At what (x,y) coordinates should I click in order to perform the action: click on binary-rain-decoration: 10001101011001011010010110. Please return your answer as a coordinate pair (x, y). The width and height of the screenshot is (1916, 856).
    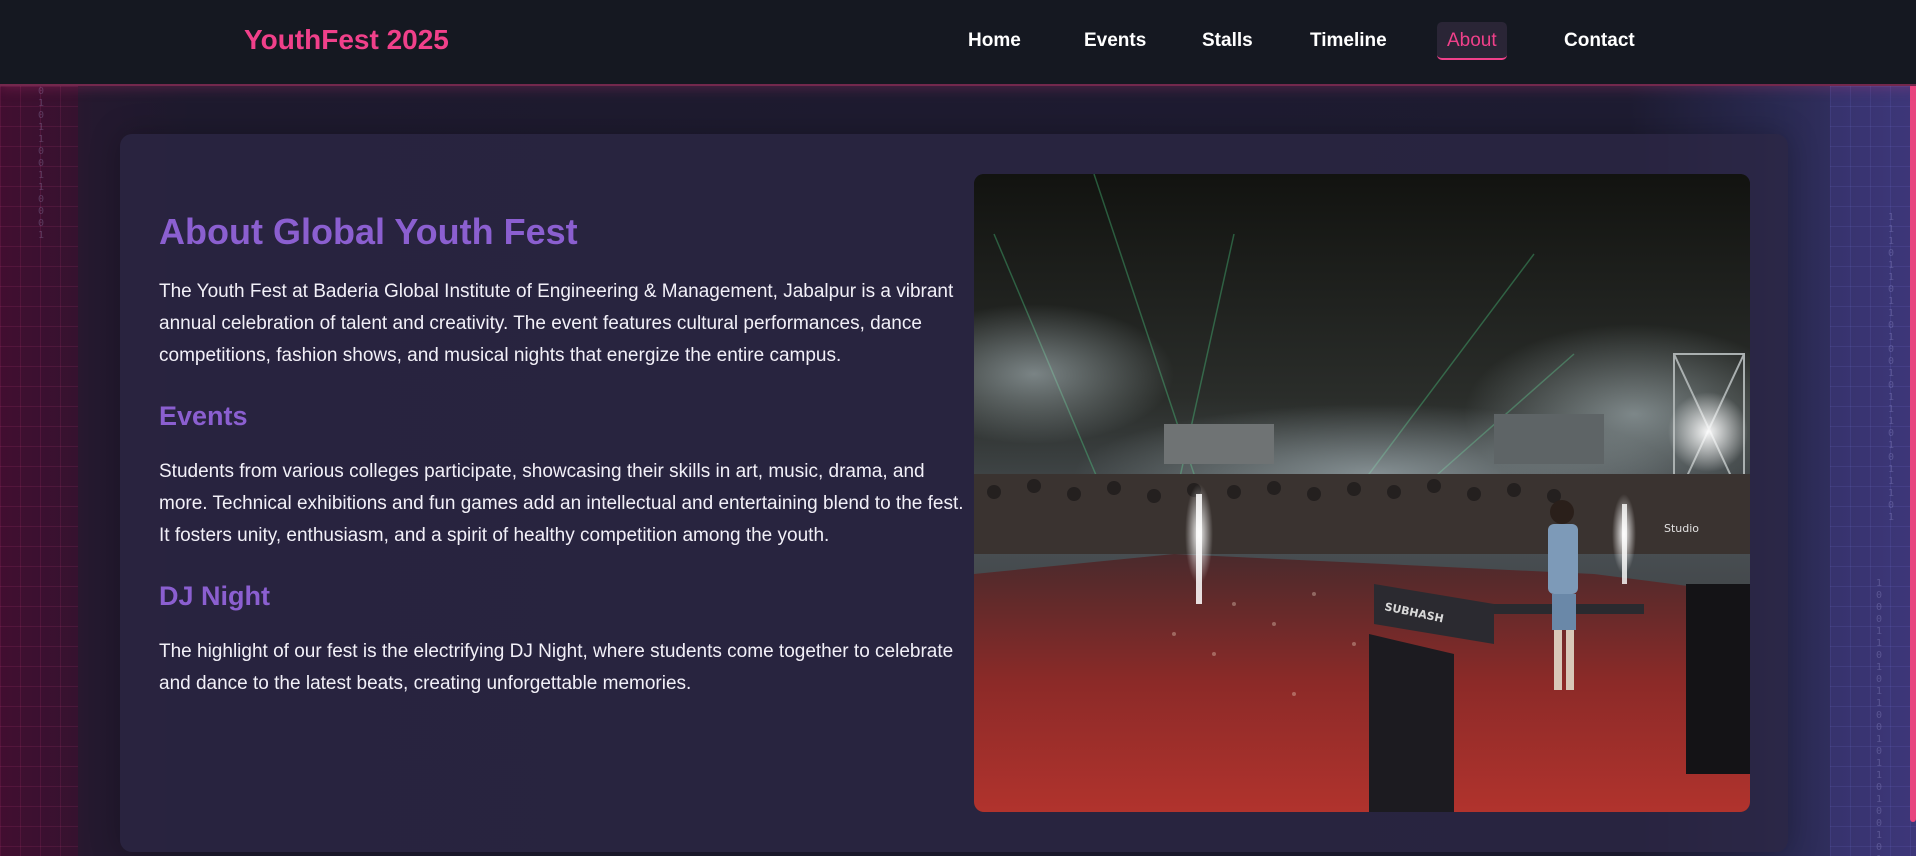
    Looking at the image, I should click on (1879, 717).